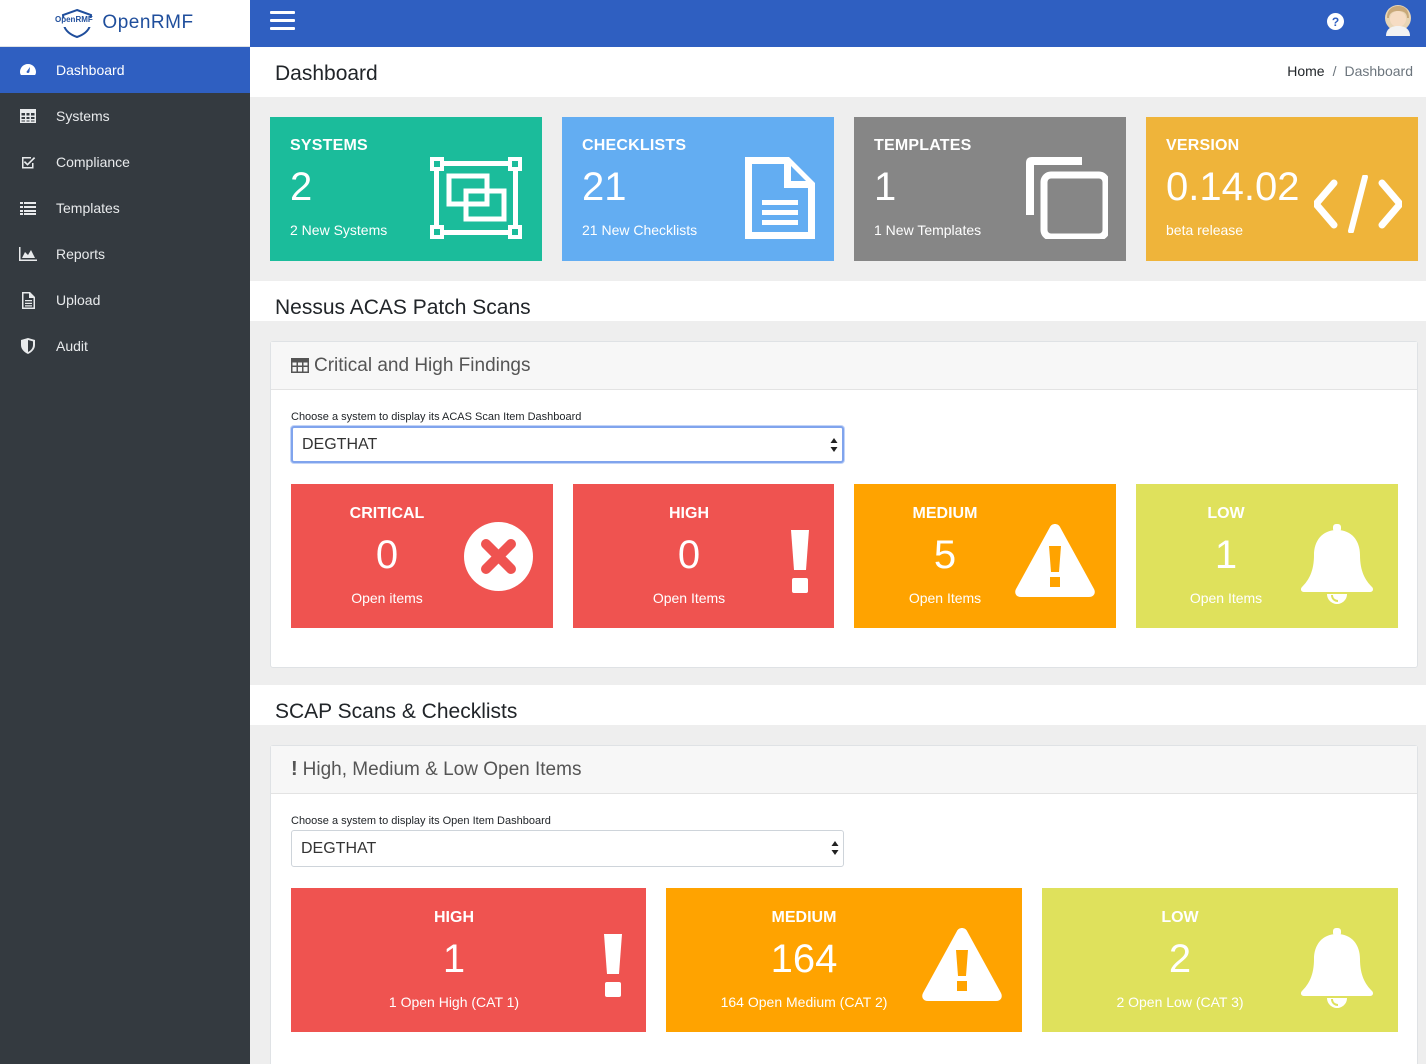 The width and height of the screenshot is (1426, 1064). I want to click on breadcrumb-current: Dashboard, so click(1379, 71).